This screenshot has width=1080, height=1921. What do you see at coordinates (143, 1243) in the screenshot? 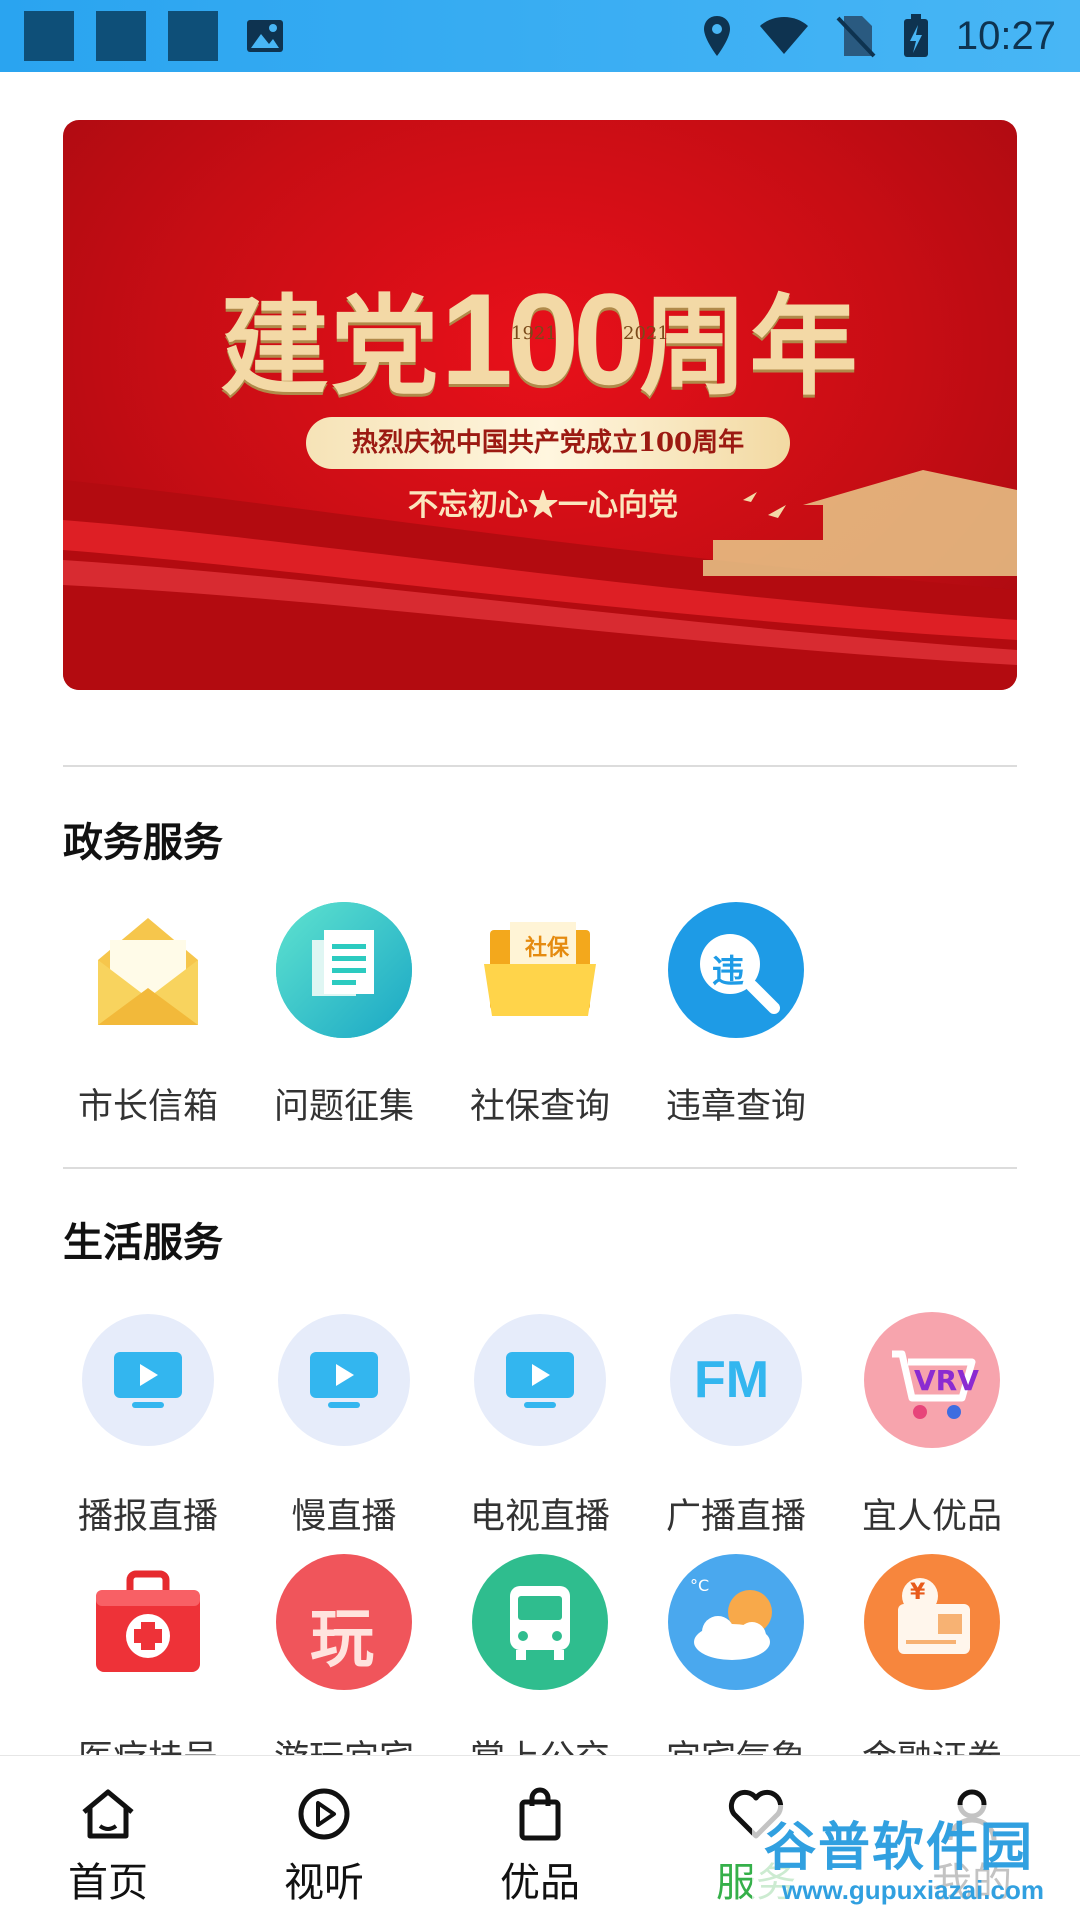
I see `section-title-life: 生活服务` at bounding box center [143, 1243].